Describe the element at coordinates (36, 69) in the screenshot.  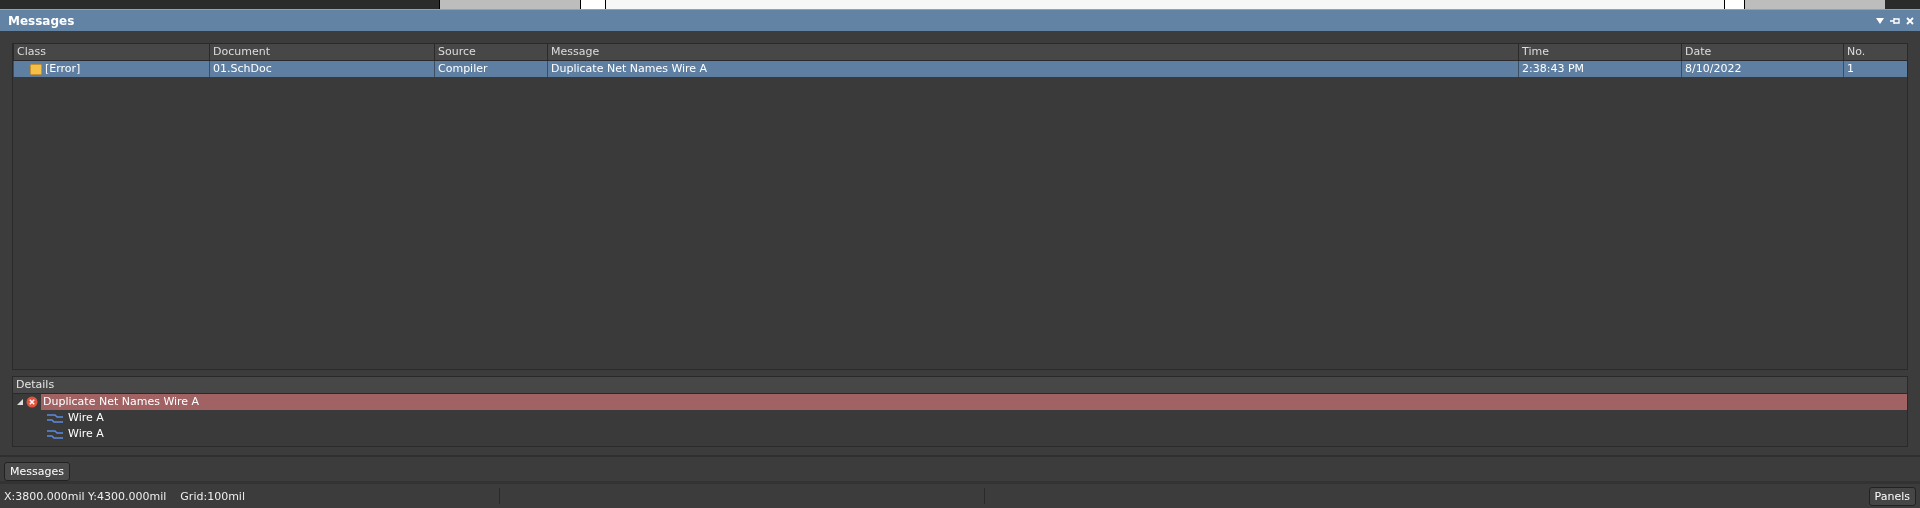
I see `folder-icon` at that location.